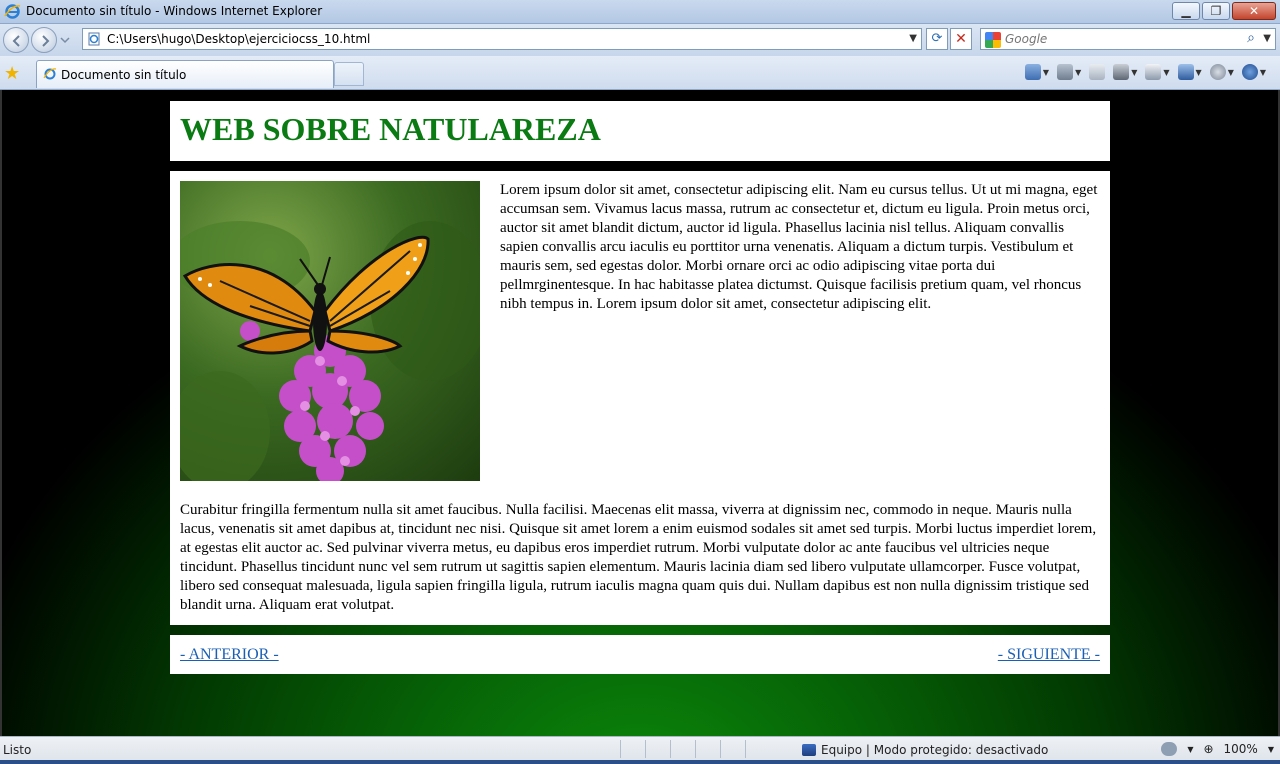 This screenshot has height=764, width=1280. I want to click on search-box: ⌕ ▼, so click(1128, 39).